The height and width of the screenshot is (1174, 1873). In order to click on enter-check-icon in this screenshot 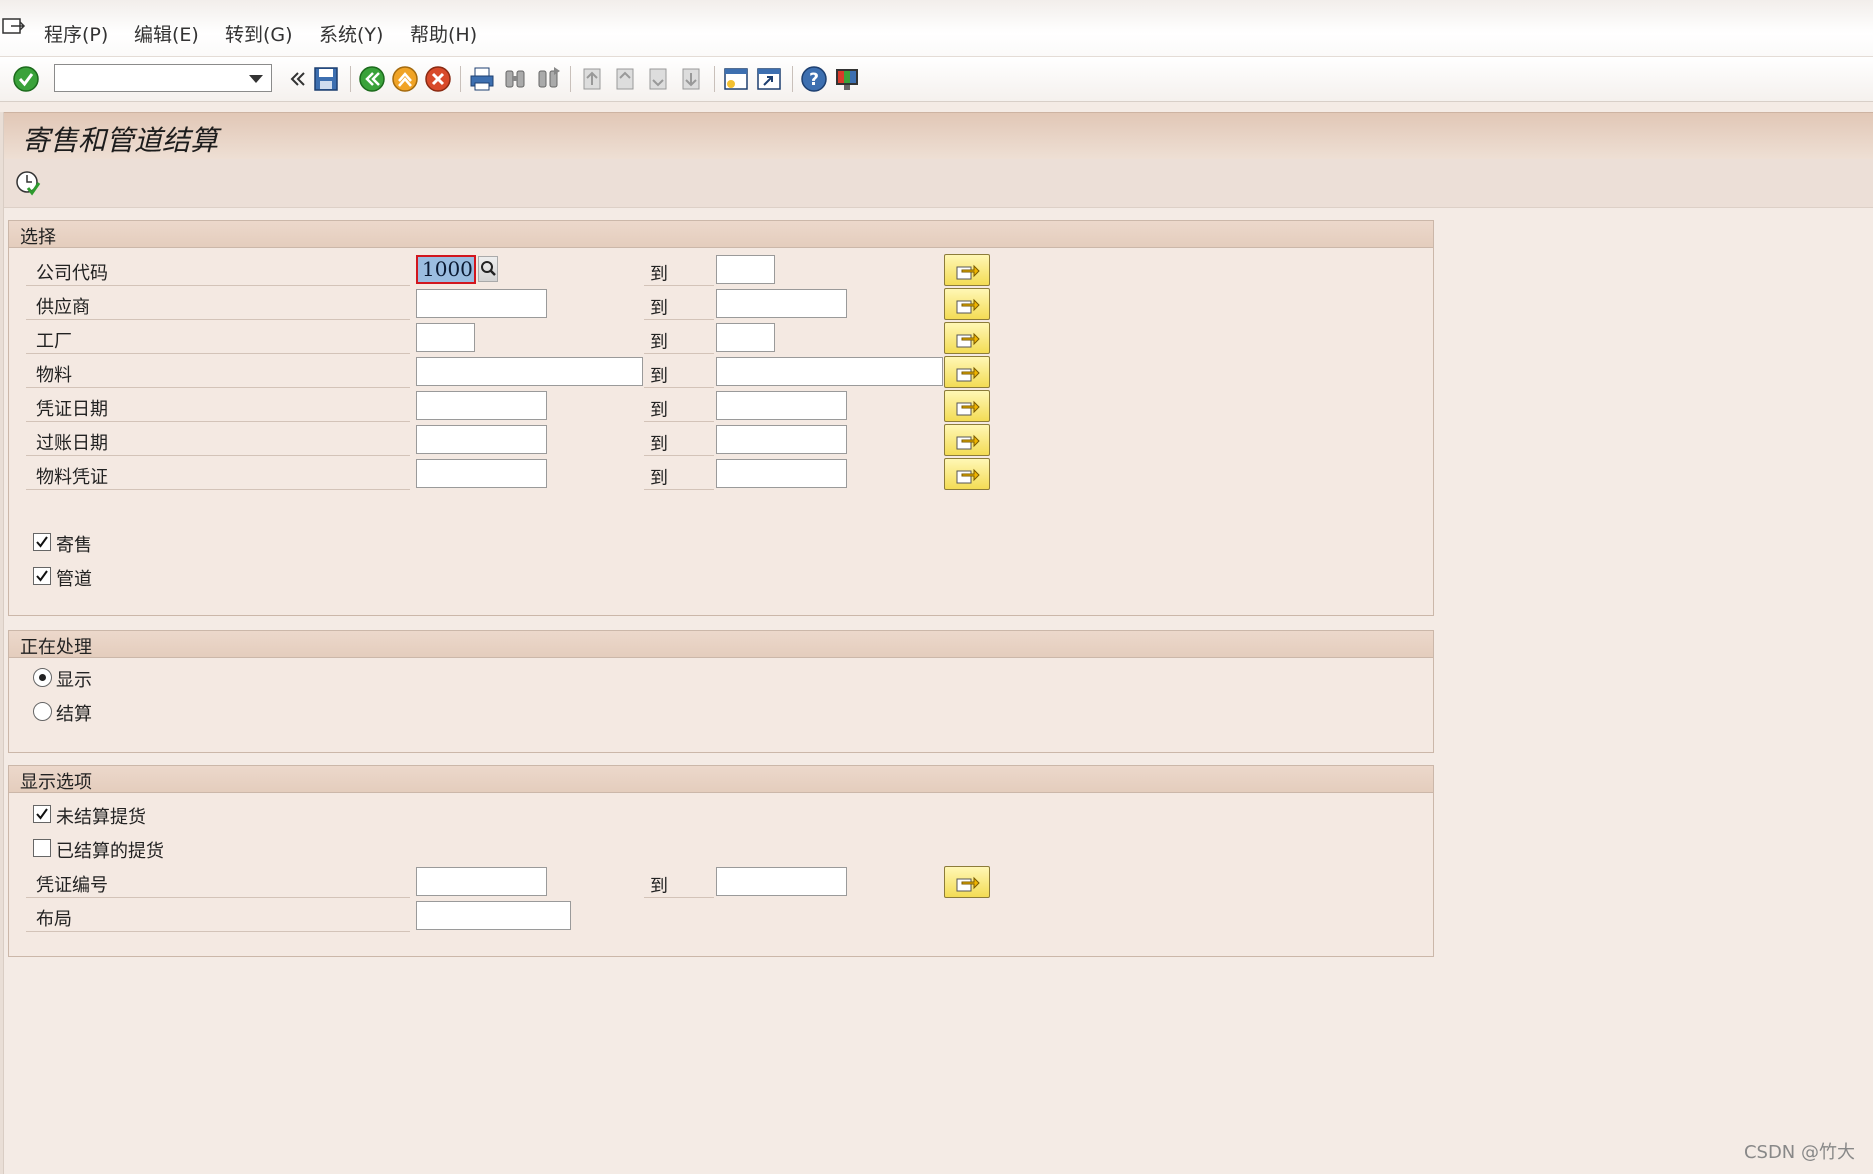, I will do `click(26, 79)`.